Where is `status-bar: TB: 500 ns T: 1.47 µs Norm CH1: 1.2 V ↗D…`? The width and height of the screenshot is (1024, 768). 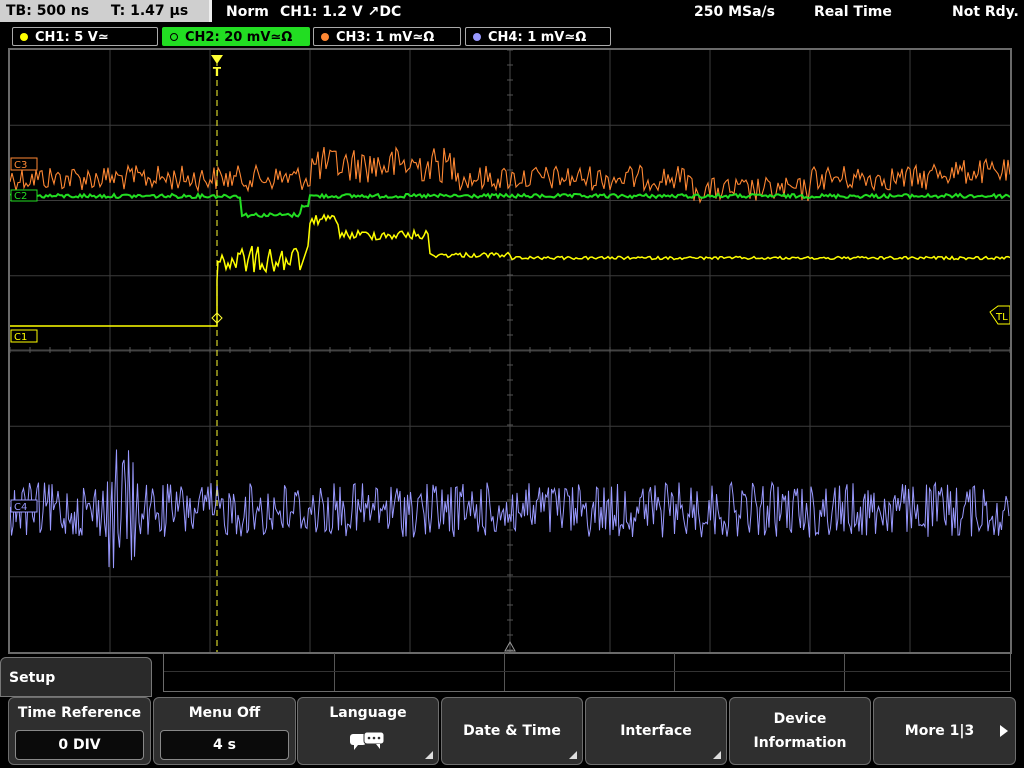
status-bar: TB: 500 ns T: 1.47 µs Norm CH1: 1.2 V ↗D… is located at coordinates (512, 12).